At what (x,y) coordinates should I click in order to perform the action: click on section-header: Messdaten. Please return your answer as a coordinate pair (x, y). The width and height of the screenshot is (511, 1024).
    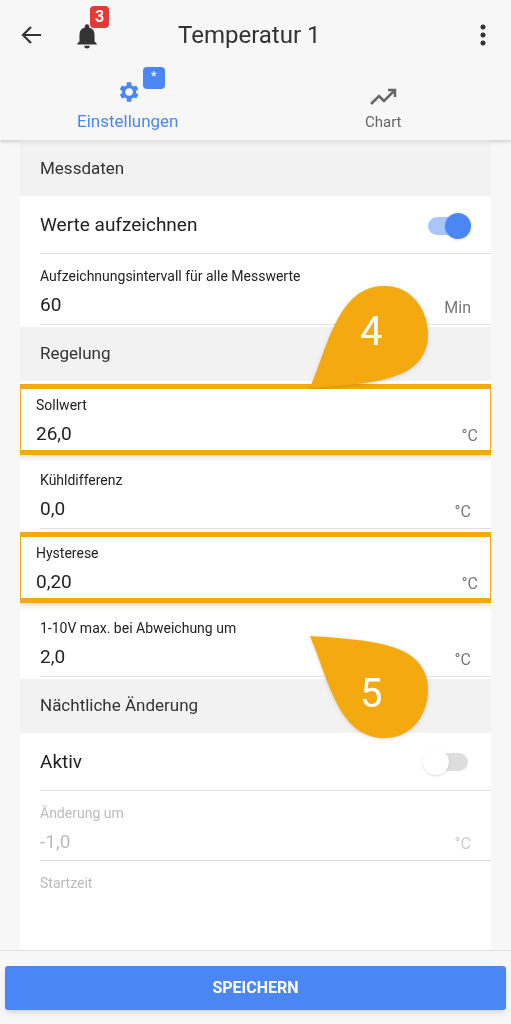
    Looking at the image, I should click on (255, 169).